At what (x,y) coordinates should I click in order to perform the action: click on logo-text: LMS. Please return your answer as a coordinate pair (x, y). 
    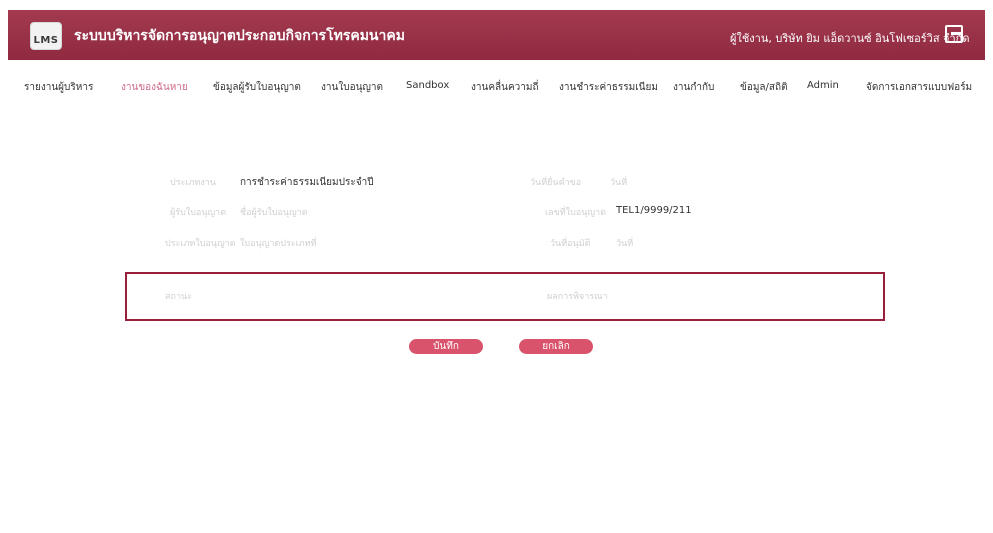
    Looking at the image, I should click on (46, 40).